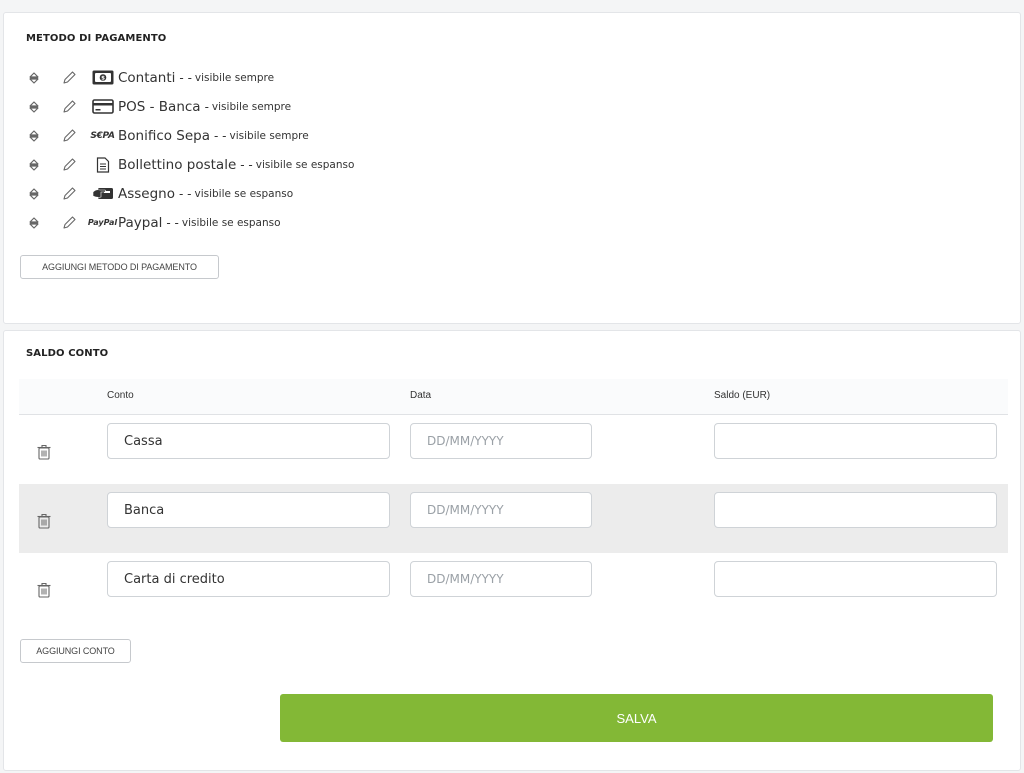 This screenshot has height=773, width=1024. Describe the element at coordinates (102, 165) in the screenshot. I see `document-icon` at that location.